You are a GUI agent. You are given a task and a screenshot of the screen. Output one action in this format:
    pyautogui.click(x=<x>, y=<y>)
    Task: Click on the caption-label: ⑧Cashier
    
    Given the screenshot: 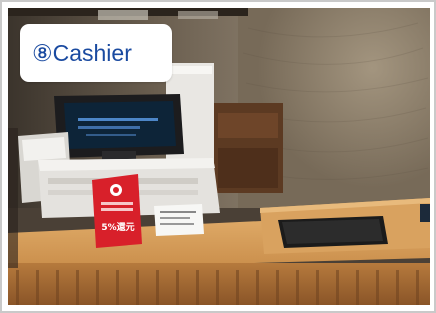 What is the action you would take?
    pyautogui.click(x=96, y=53)
    